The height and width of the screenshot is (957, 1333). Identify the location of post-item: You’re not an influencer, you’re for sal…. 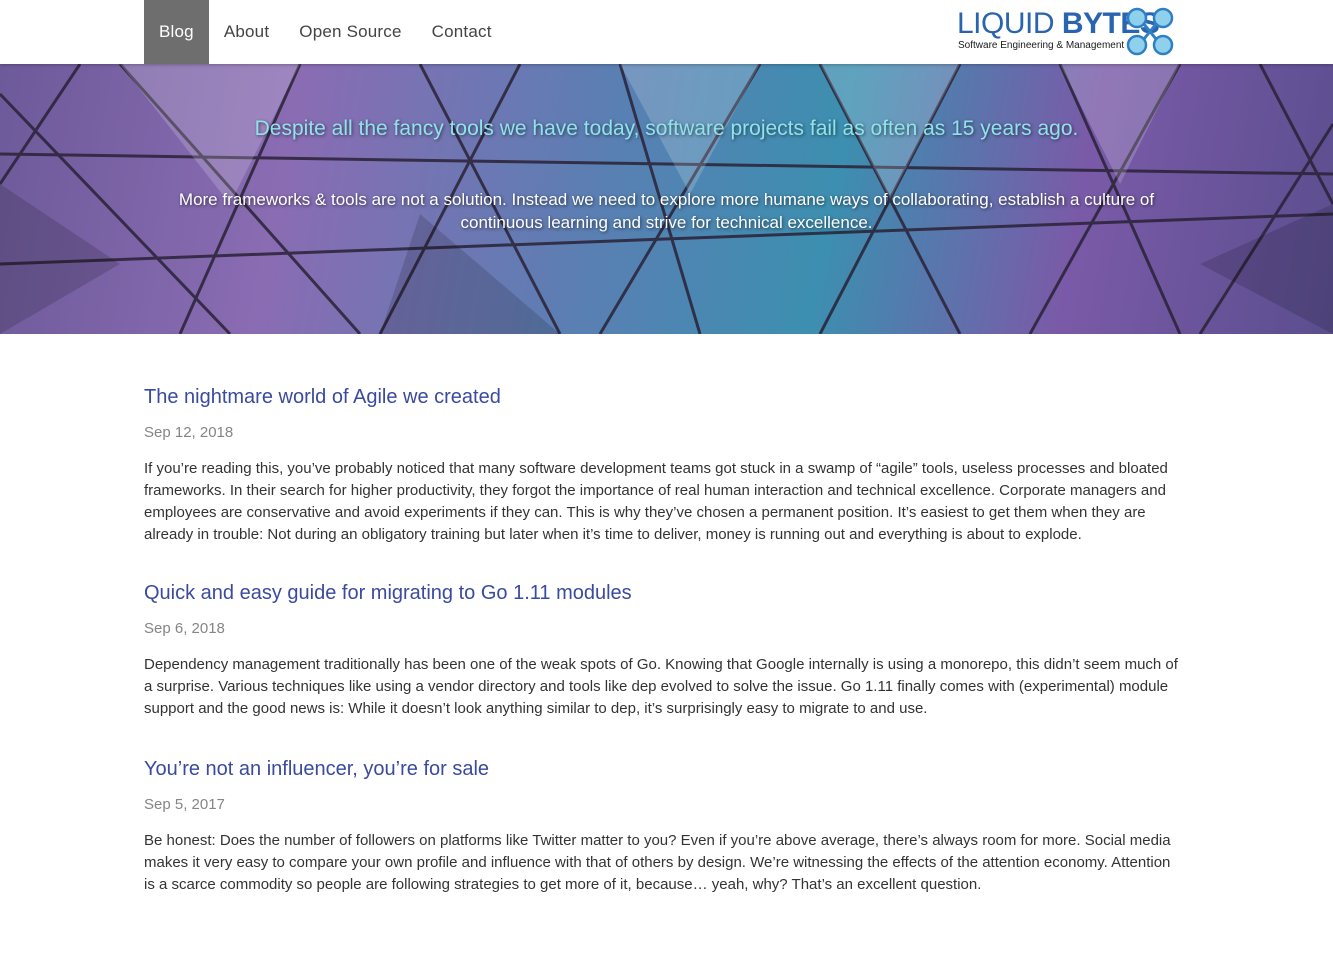
(664, 824).